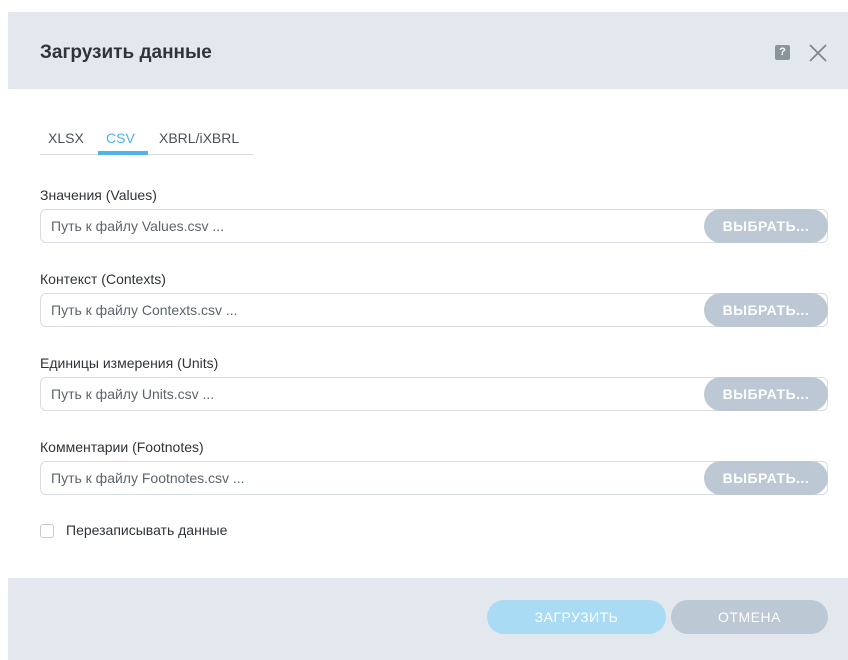 The height and width of the screenshot is (660, 848). Describe the element at coordinates (749, 617) in the screenshot. I see `cancel-button: ОТМЕНА` at that location.